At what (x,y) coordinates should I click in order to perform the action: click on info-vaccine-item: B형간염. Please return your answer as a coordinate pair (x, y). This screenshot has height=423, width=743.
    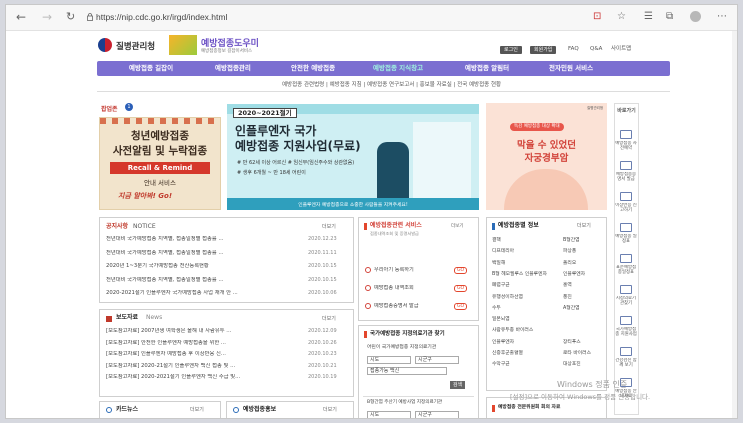
    Looking at the image, I should click on (584, 240).